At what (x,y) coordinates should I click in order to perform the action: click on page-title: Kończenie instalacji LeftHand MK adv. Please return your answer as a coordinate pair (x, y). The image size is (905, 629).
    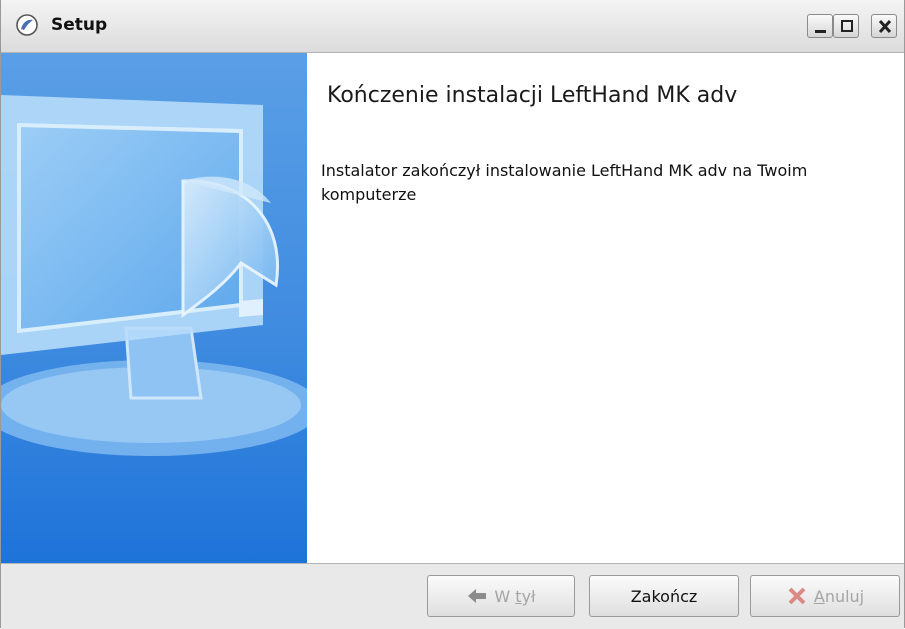
    Looking at the image, I should click on (532, 95).